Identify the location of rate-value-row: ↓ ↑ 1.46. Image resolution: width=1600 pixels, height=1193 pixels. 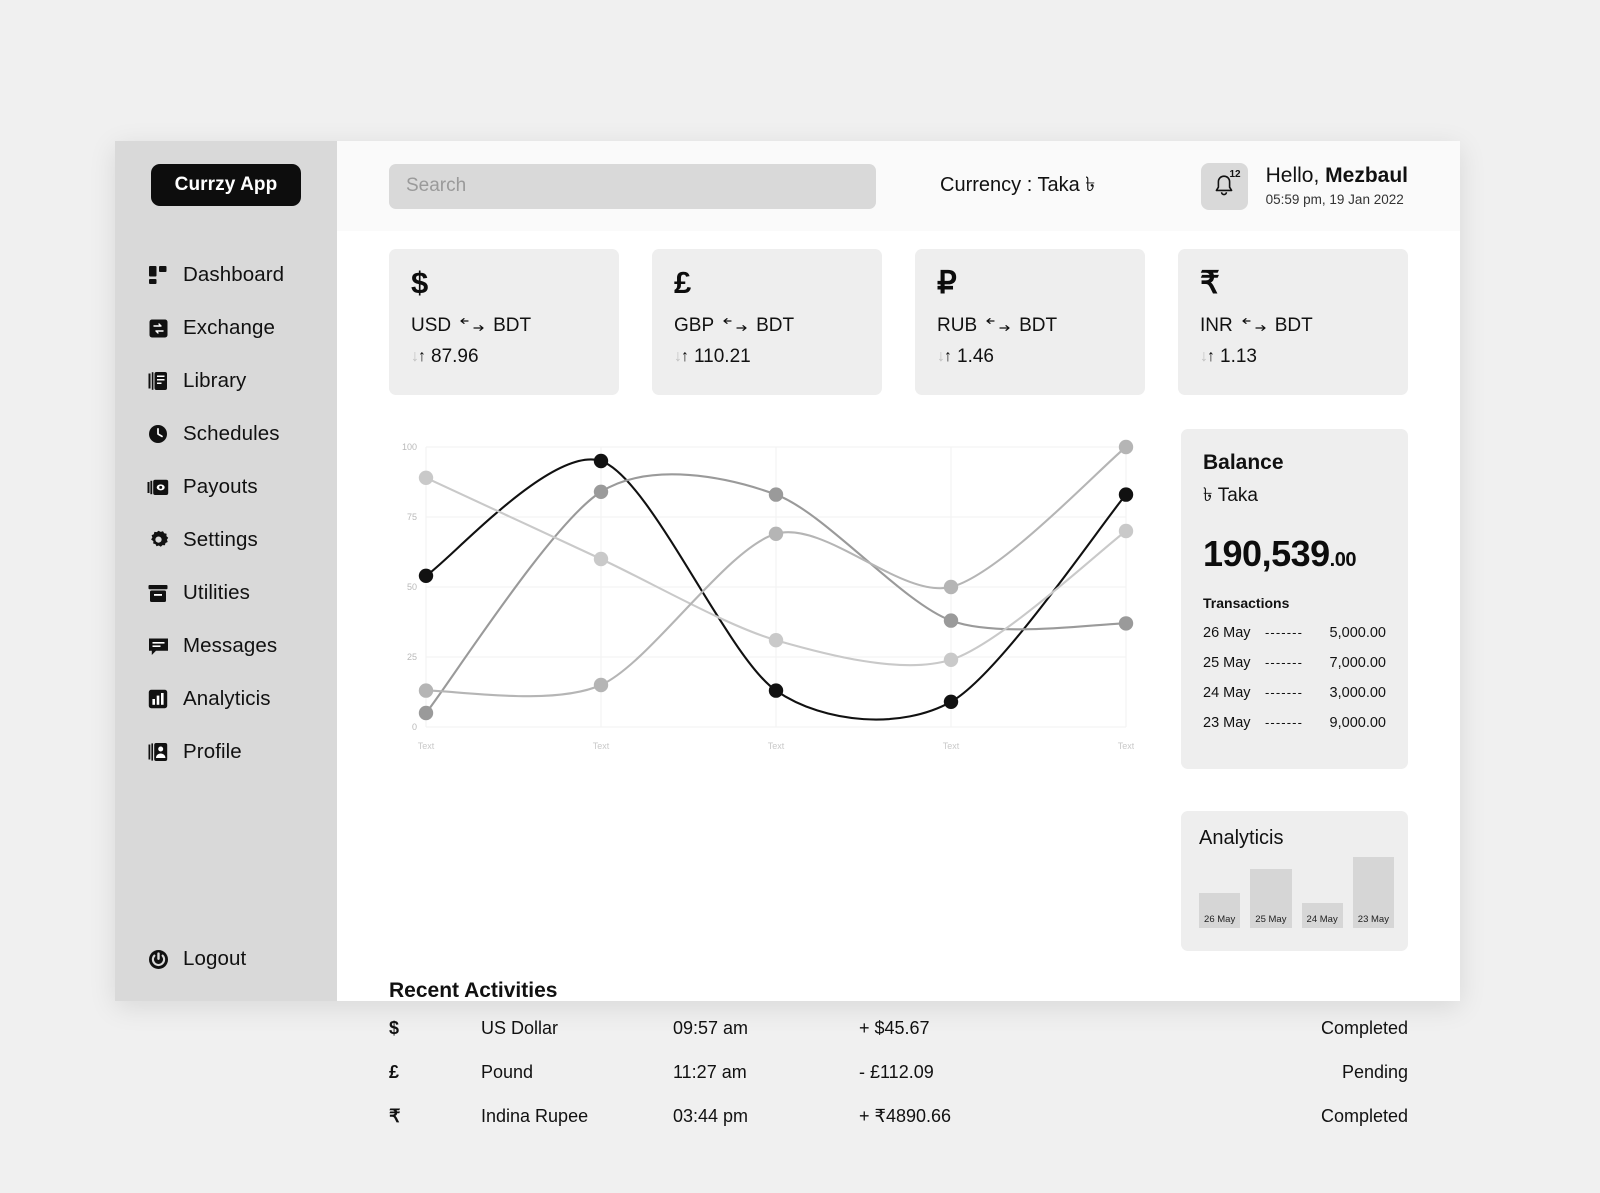
(1030, 357).